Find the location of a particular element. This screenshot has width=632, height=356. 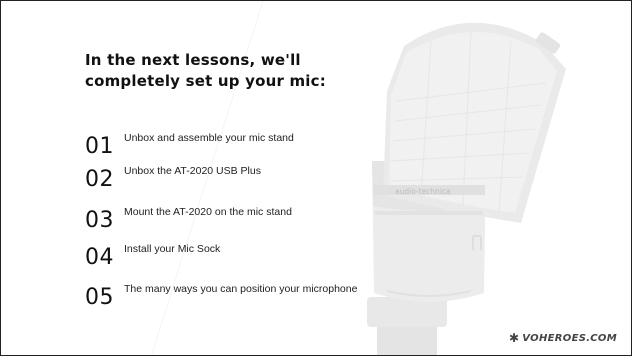

lesson-number: 03 is located at coordinates (99, 220).